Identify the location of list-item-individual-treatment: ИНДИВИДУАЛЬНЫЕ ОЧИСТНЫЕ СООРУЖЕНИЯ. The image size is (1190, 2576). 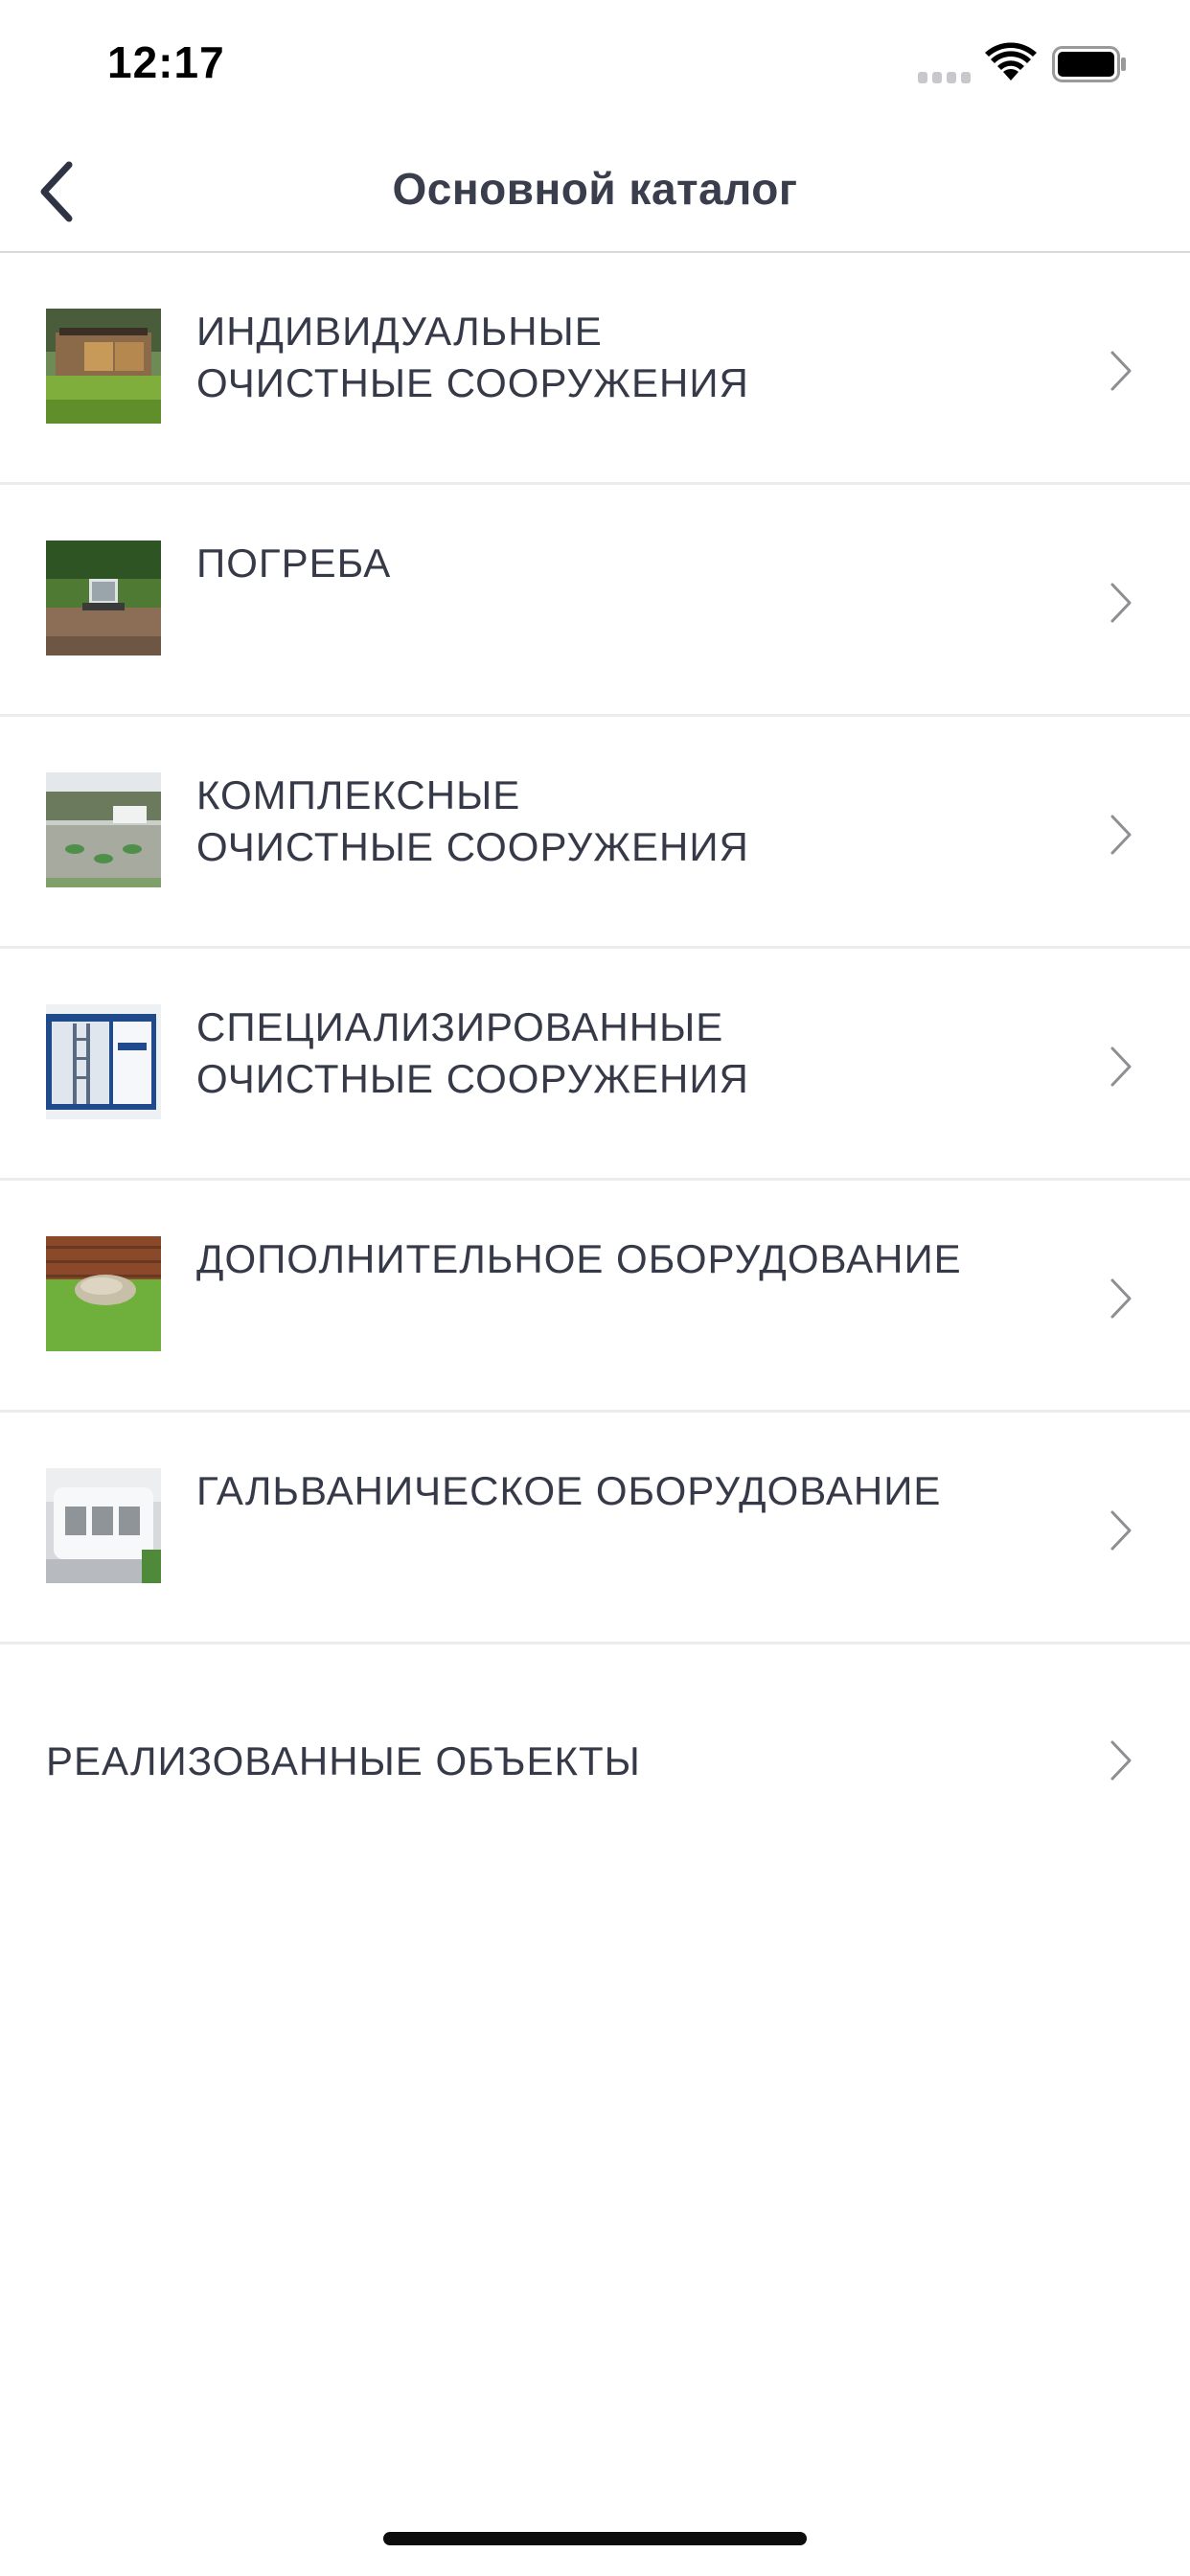
(595, 369).